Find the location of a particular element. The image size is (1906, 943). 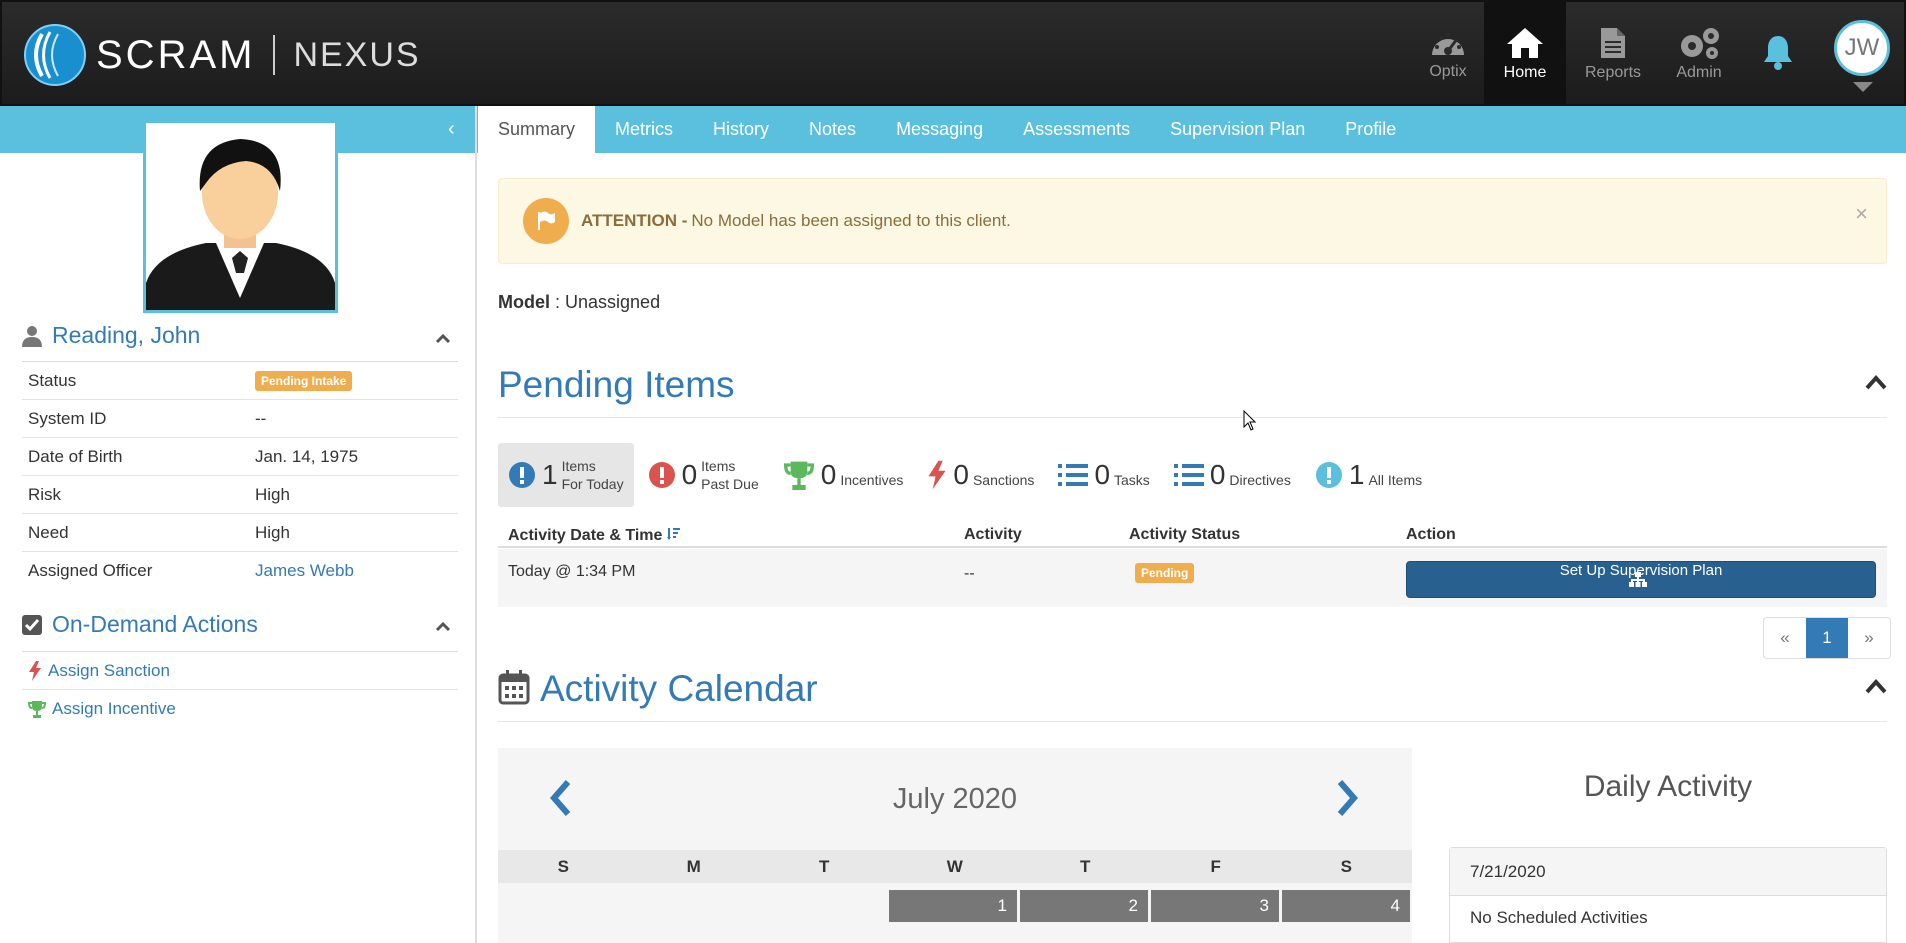

chevron-down-icon is located at coordinates (1863, 87).